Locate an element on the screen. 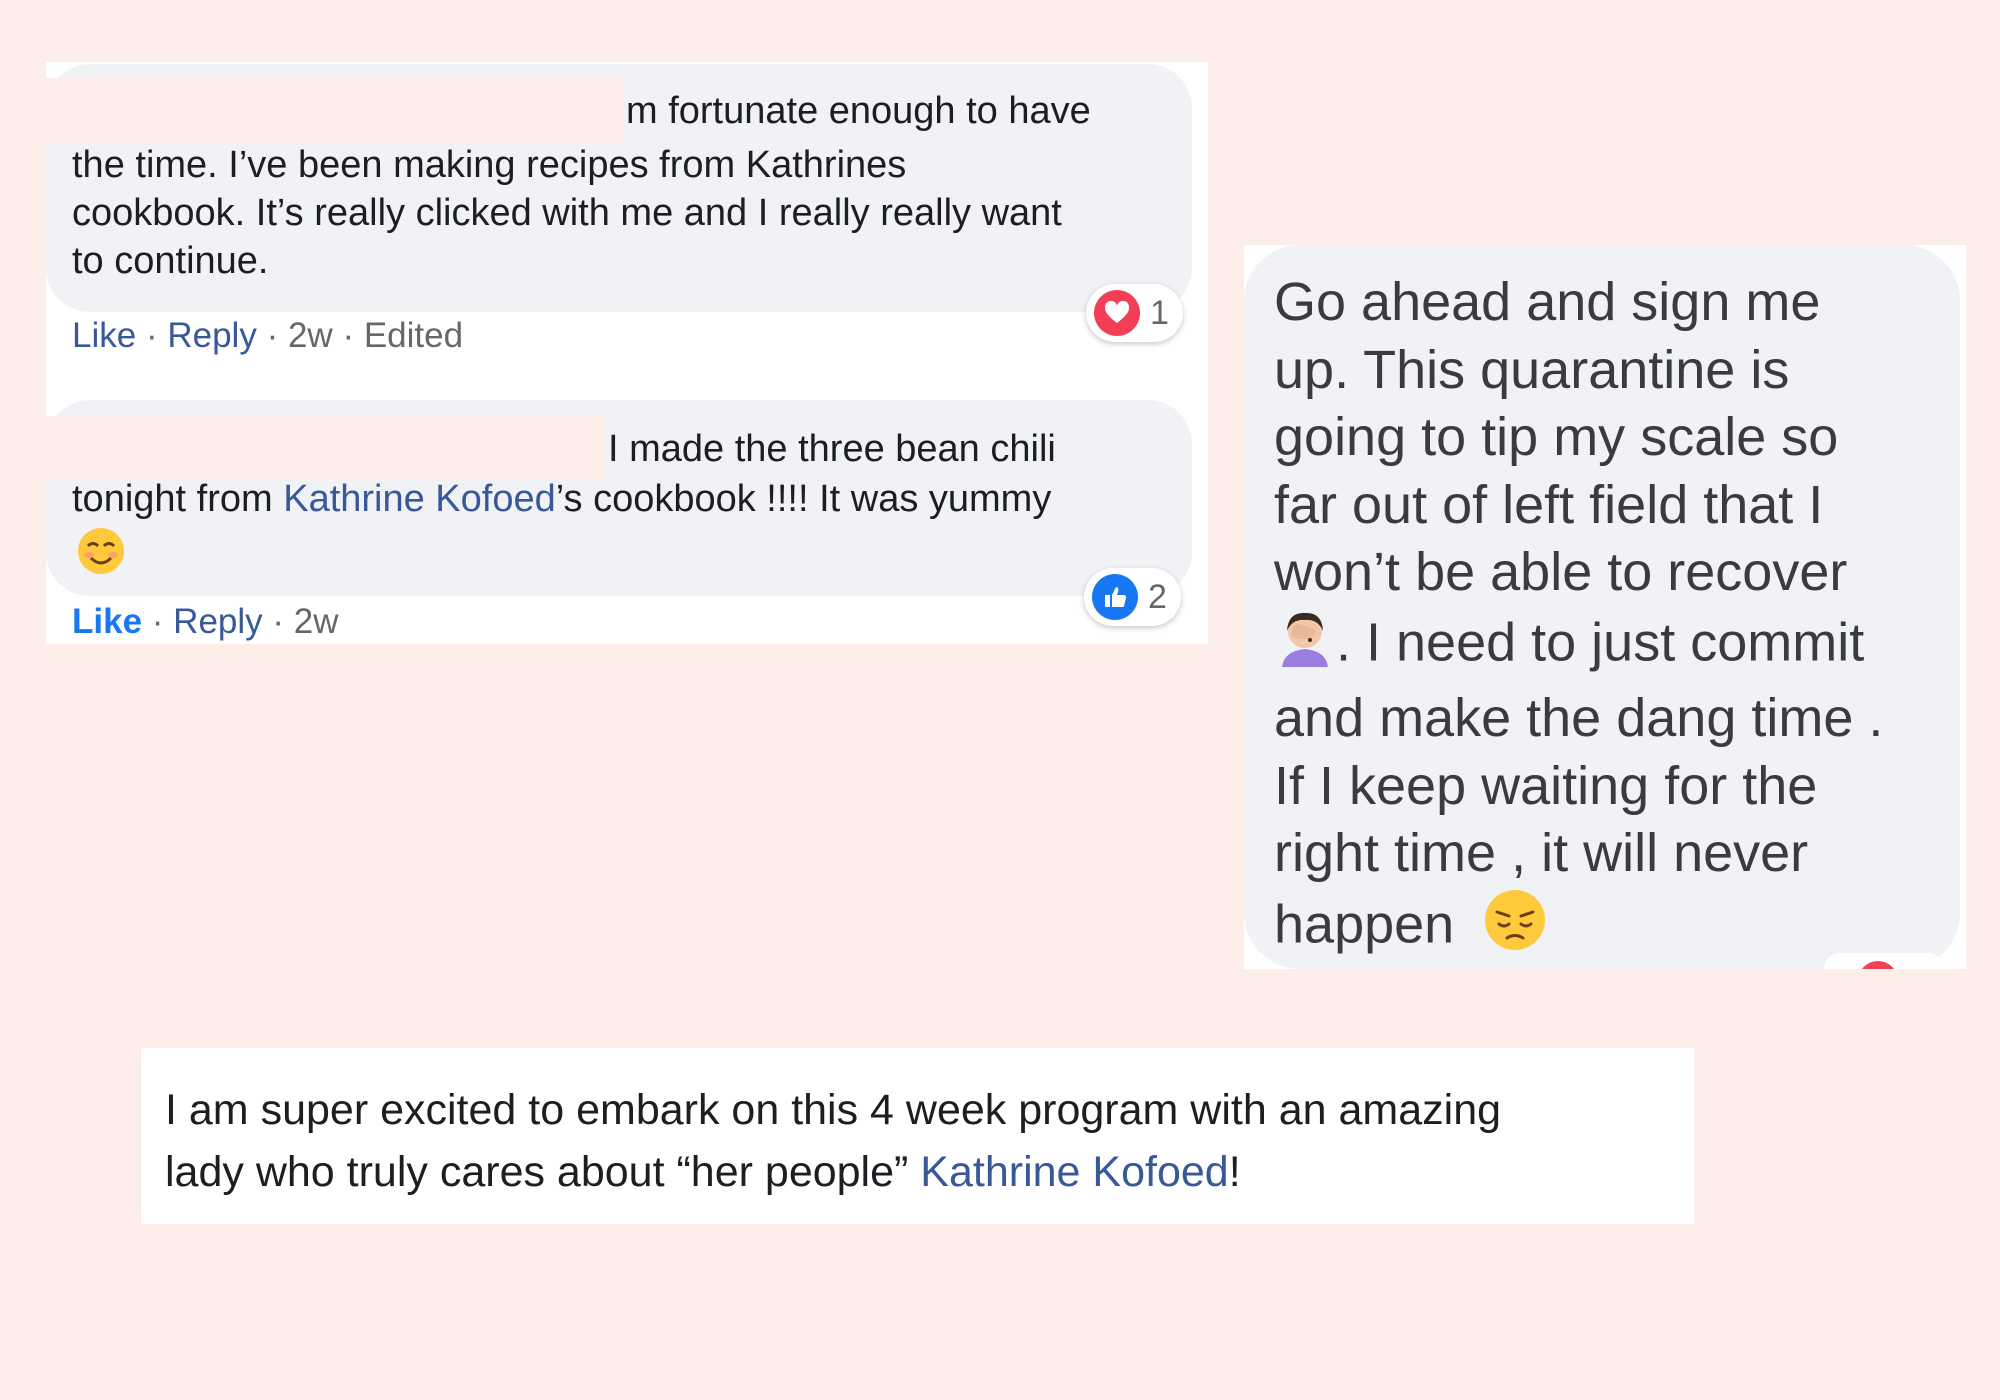  comment-actions: Like · Reply · 2w · Edited is located at coordinates (267, 336).